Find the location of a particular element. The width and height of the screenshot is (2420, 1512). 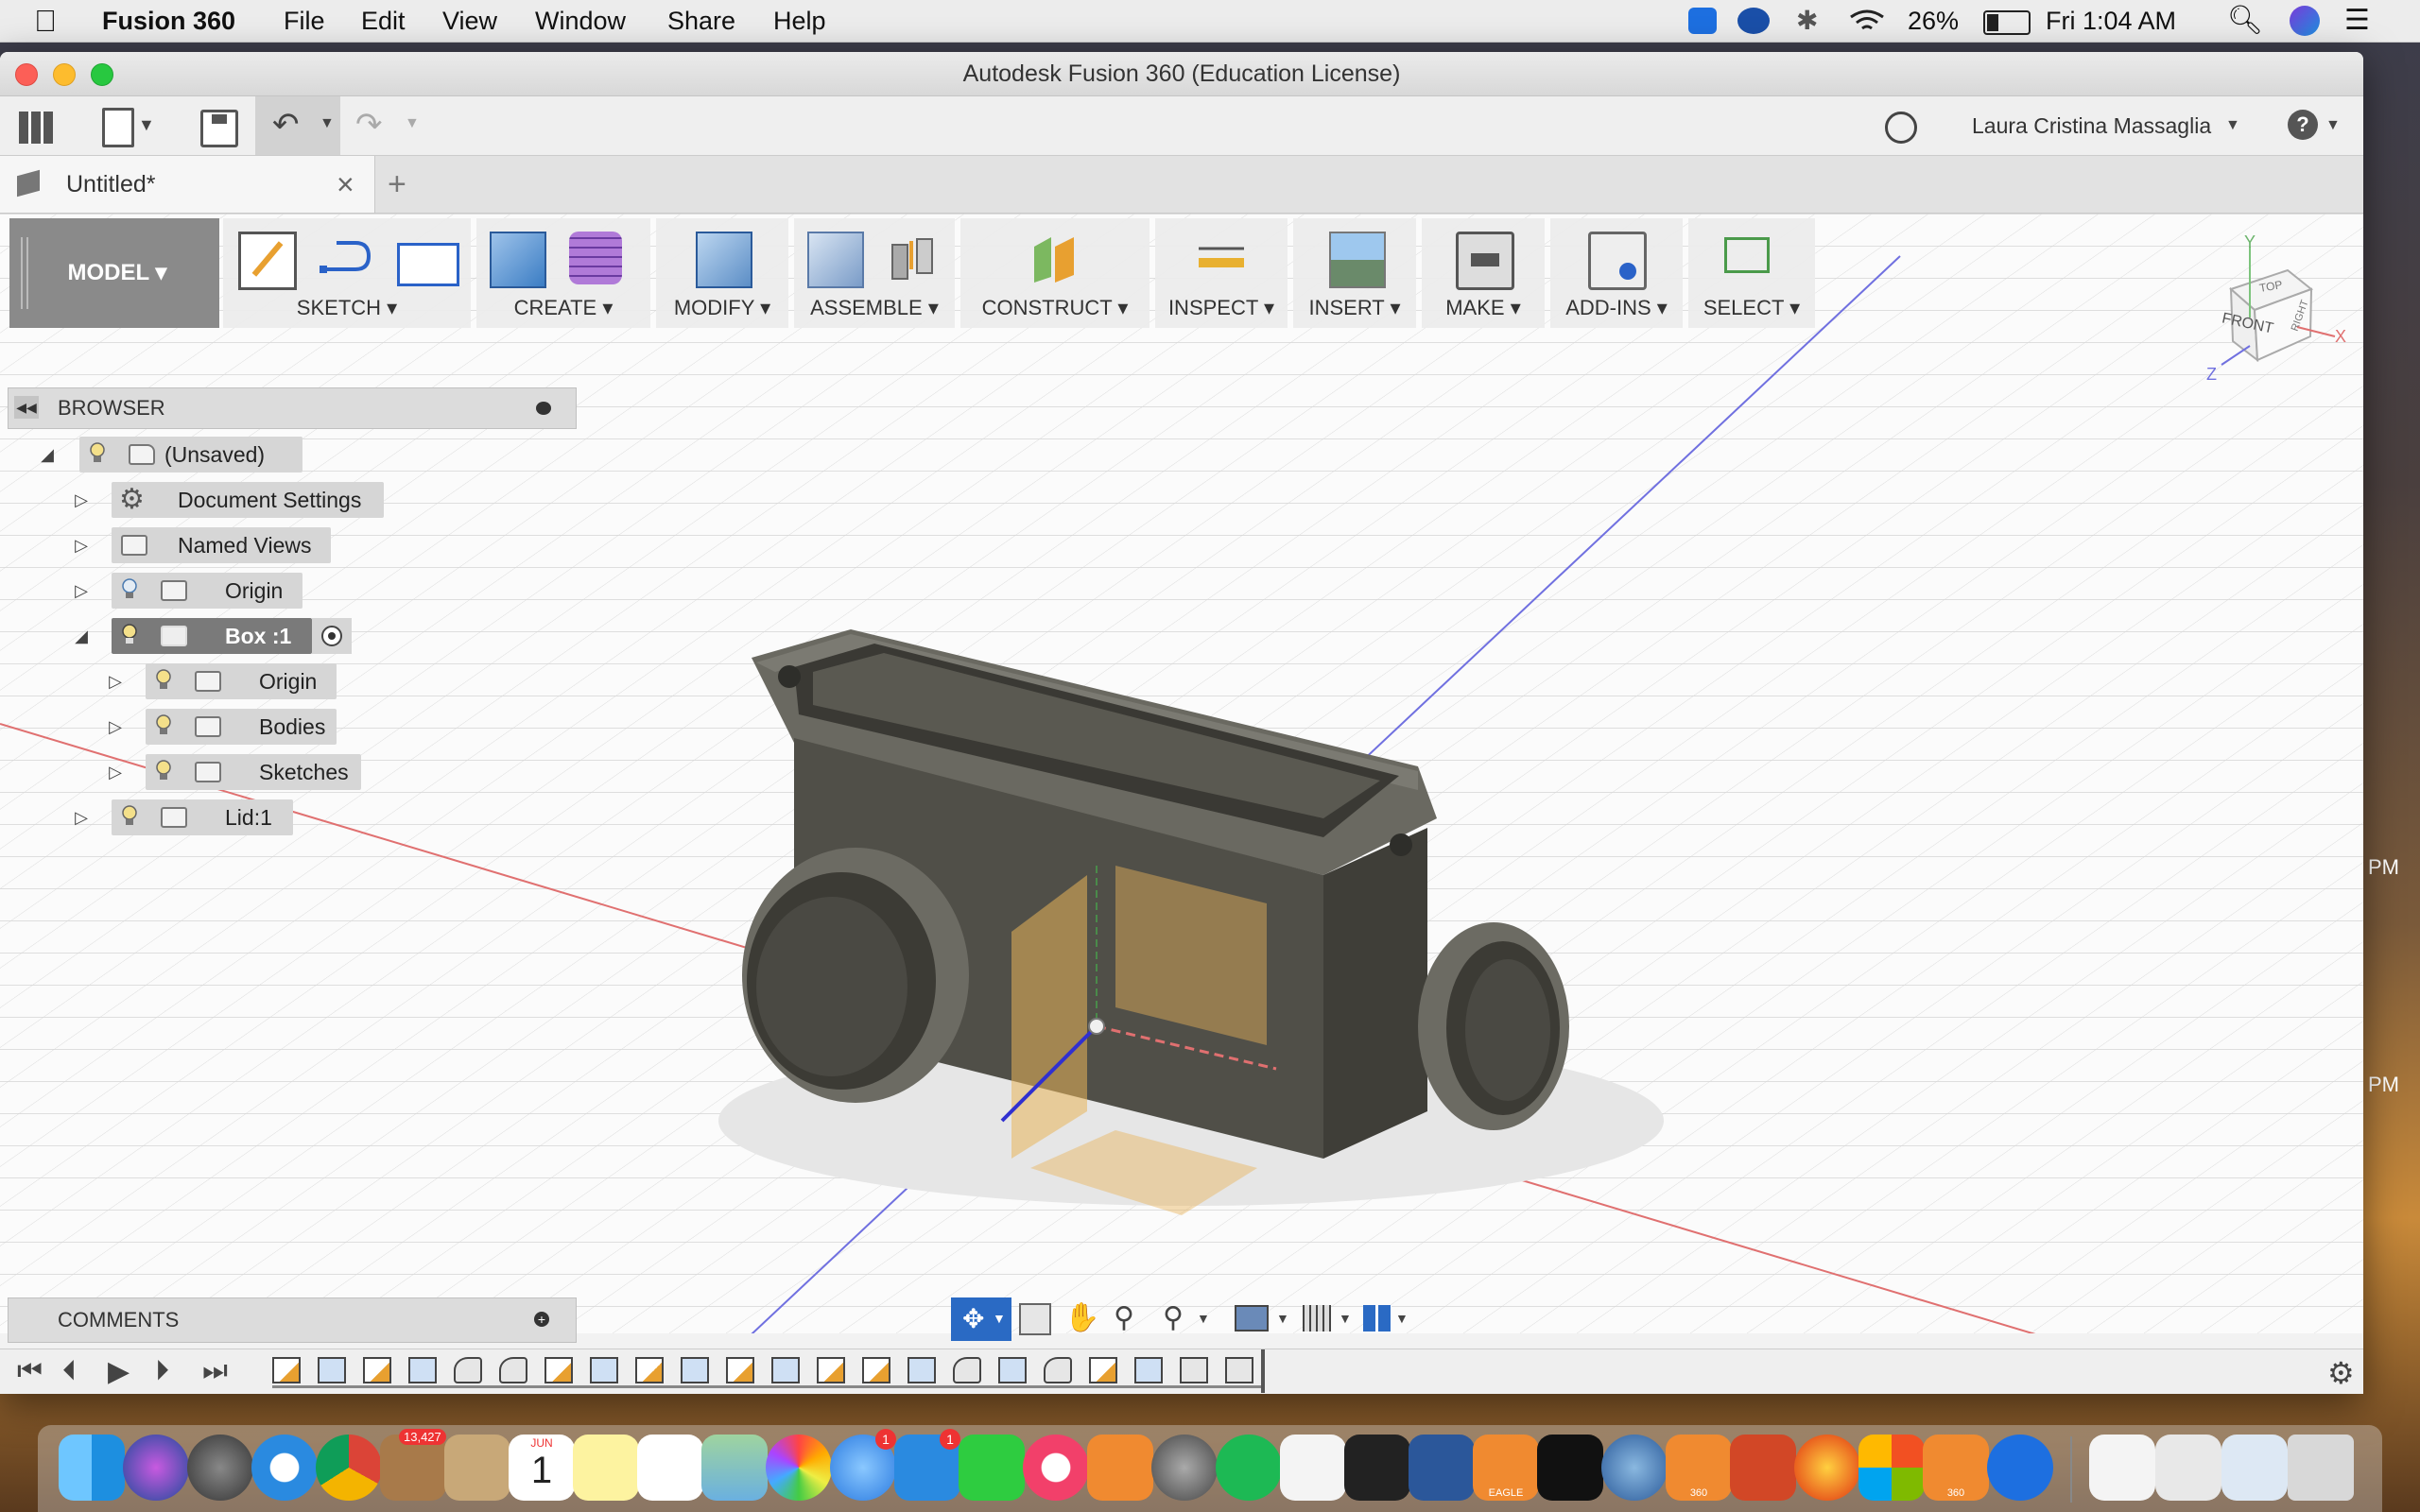

viewports-icon is located at coordinates (1377, 1318).